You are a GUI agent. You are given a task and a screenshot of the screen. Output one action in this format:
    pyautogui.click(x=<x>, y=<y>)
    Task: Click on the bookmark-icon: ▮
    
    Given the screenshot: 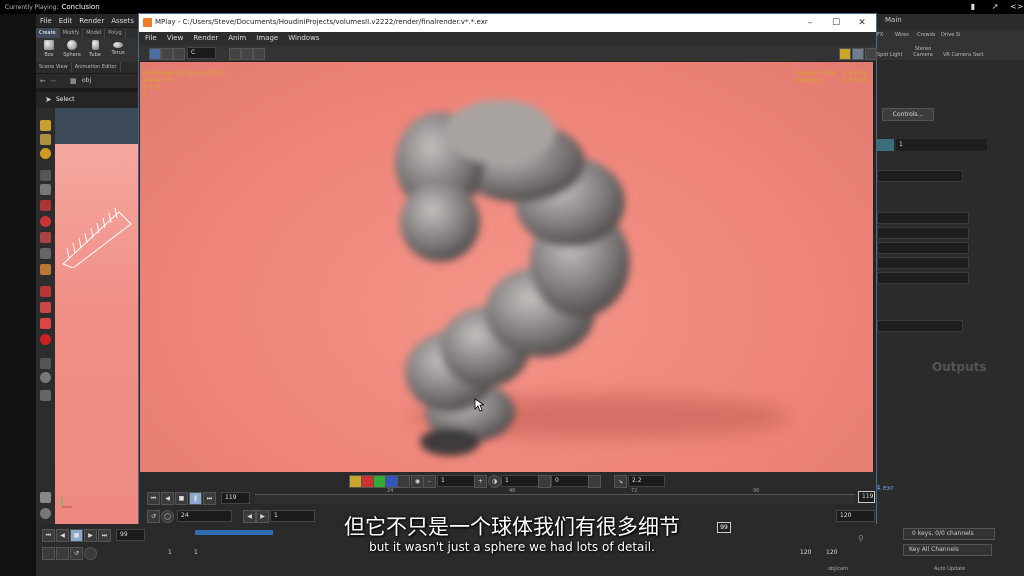 What is the action you would take?
    pyautogui.click(x=973, y=7)
    